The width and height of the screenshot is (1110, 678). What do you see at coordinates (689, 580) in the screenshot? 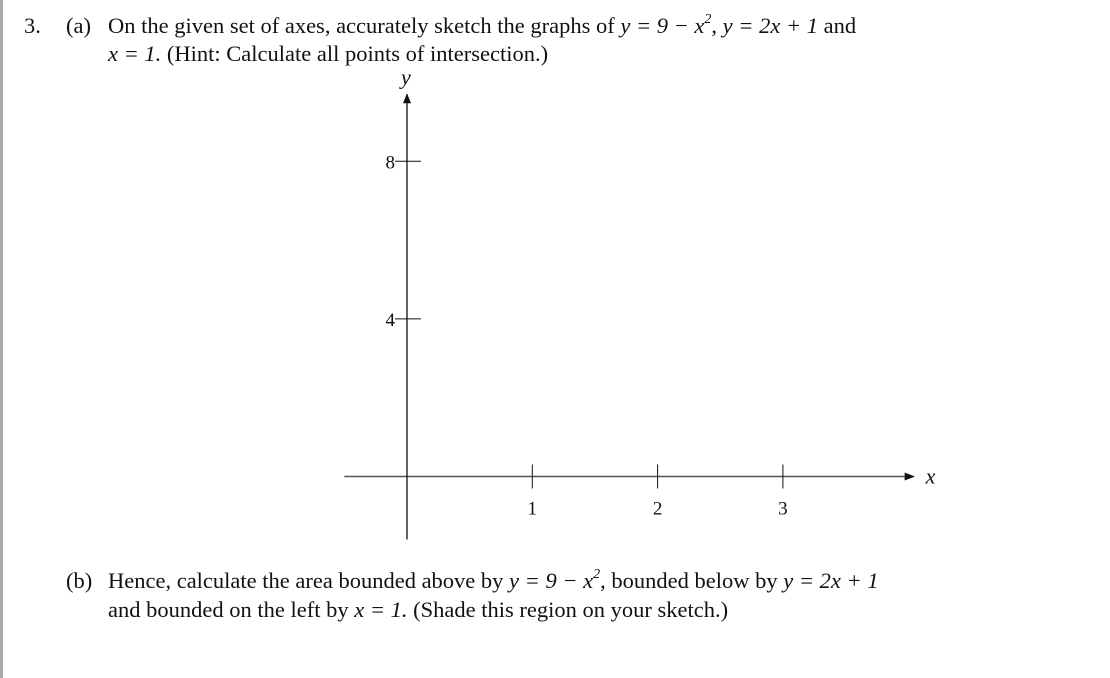
I see `part-b-mid-text: , bounded below by` at bounding box center [689, 580].